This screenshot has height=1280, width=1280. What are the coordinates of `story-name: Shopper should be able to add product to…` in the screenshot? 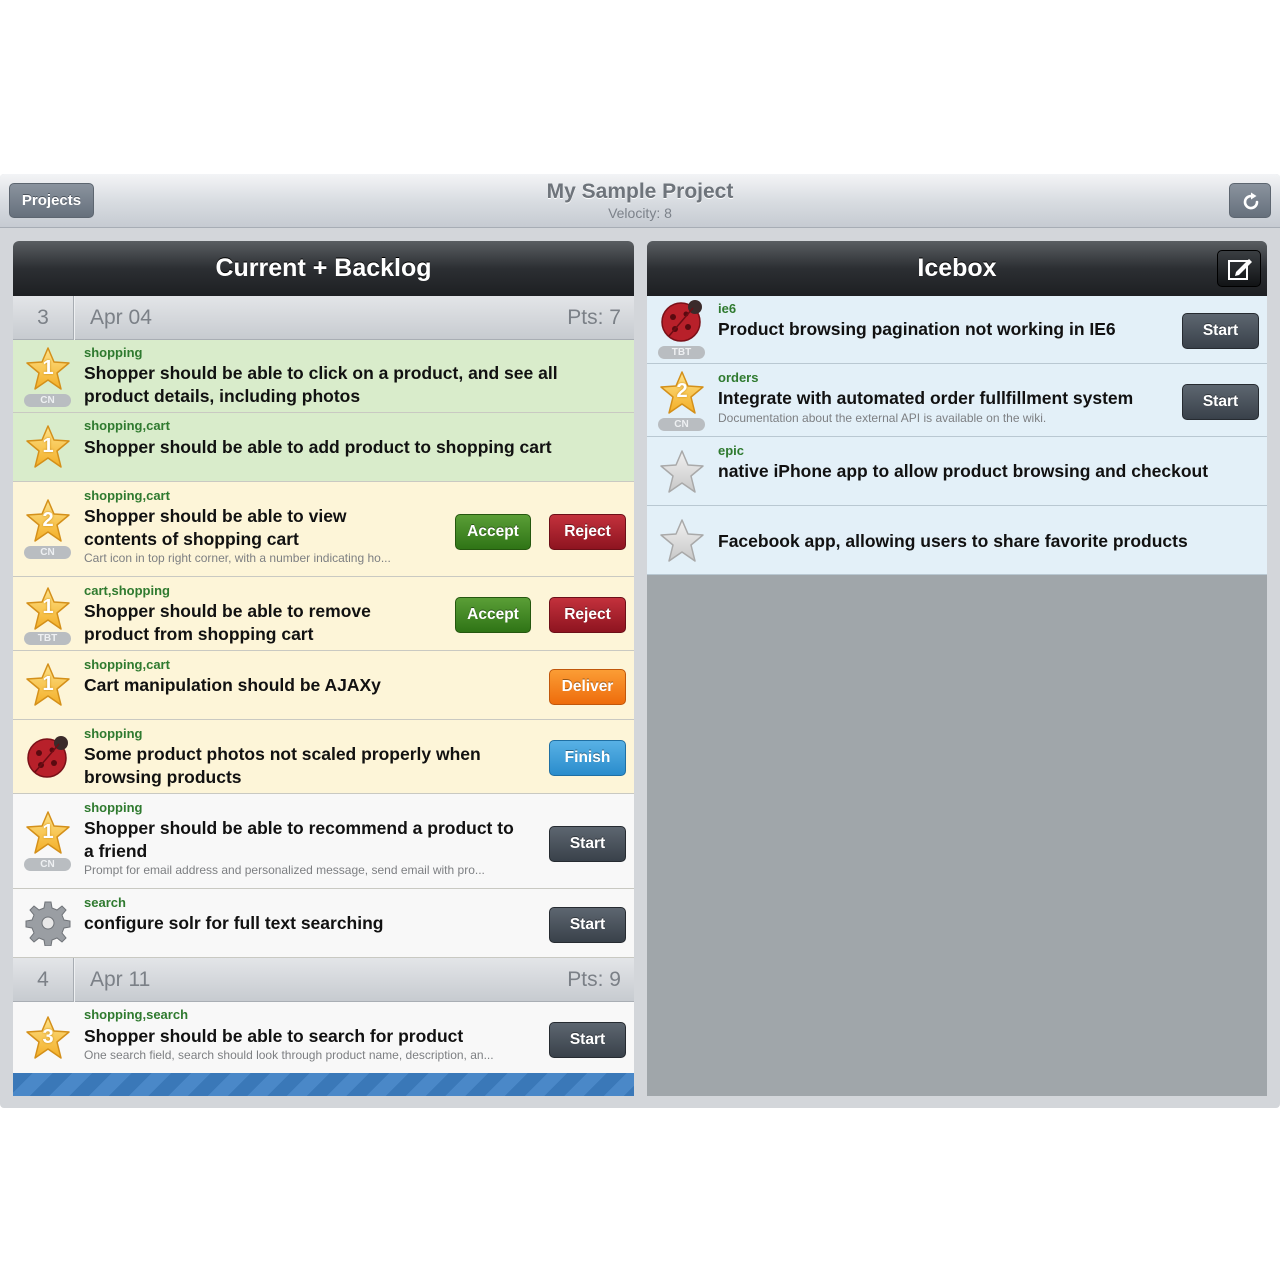 It's located at (318, 447).